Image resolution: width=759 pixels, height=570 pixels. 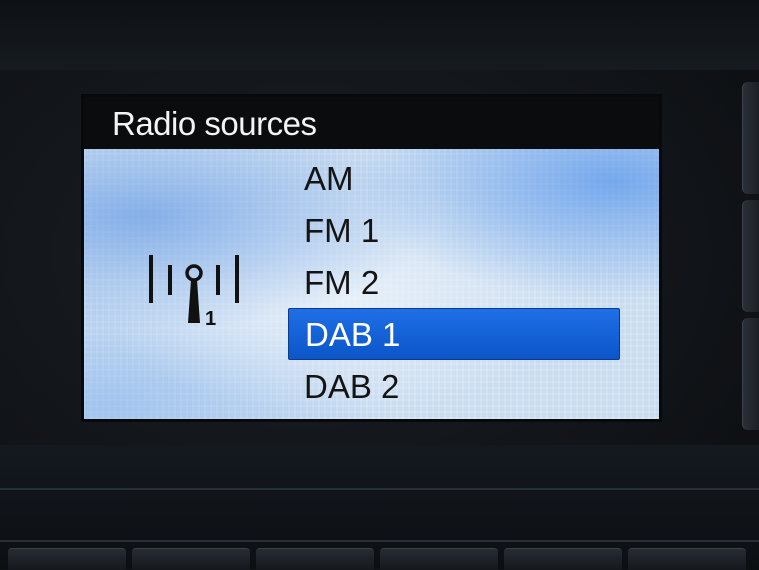 I want to click on side-button-upper, so click(x=750, y=138).